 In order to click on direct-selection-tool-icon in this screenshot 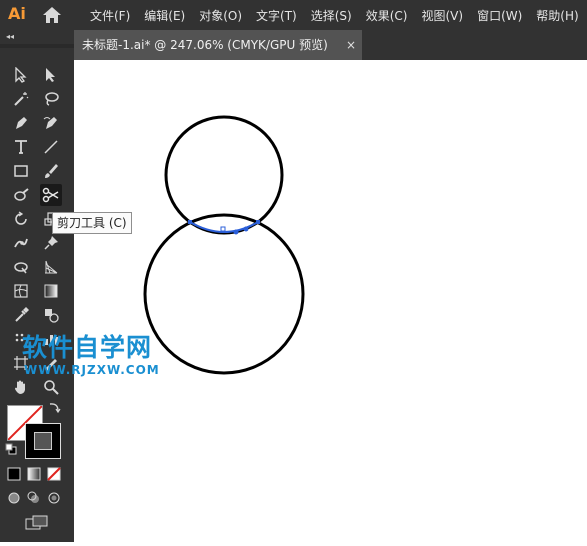, I will do `click(51, 75)`.